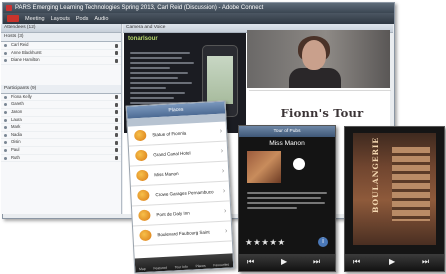  Describe the element at coordinates (61, 136) in the screenshot. I see `attendee-row: Nadia` at that location.